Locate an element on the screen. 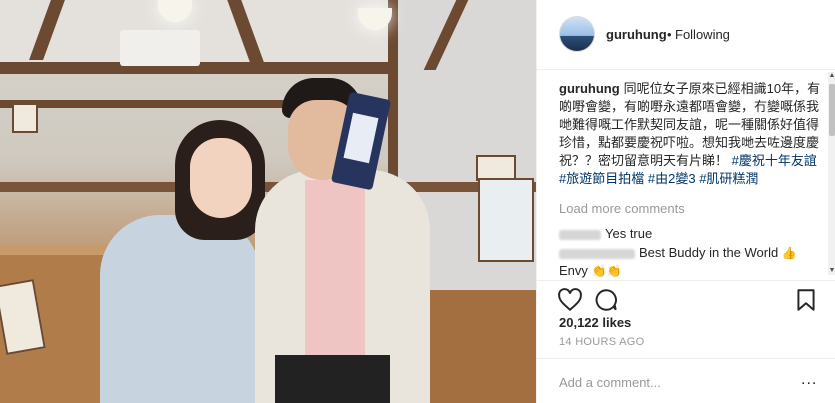 The image size is (835, 403). scroll-up-arrow-icon: ▲ is located at coordinates (831, 76).